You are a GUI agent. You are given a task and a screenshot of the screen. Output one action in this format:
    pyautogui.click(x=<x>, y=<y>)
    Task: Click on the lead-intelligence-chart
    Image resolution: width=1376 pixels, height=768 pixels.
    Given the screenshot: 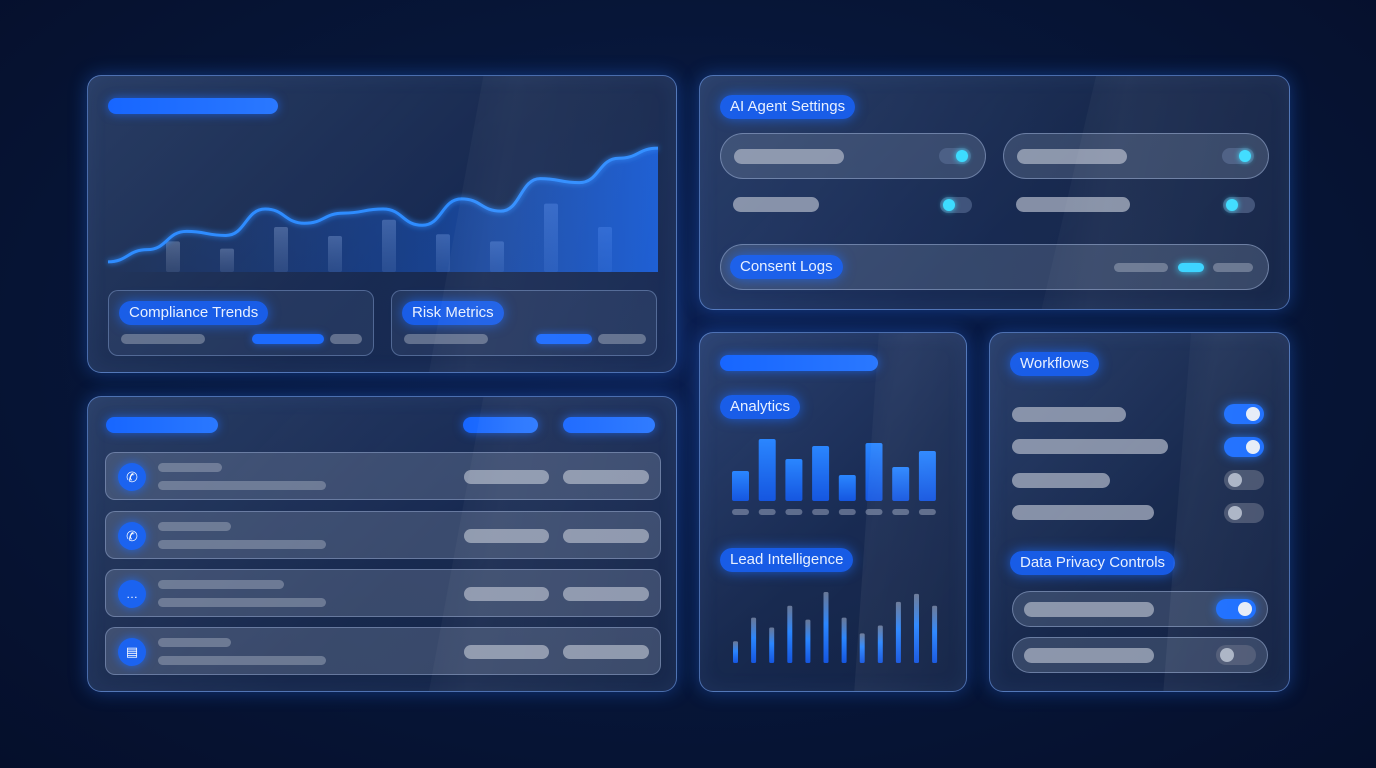 What is the action you would take?
    pyautogui.click(x=835, y=627)
    